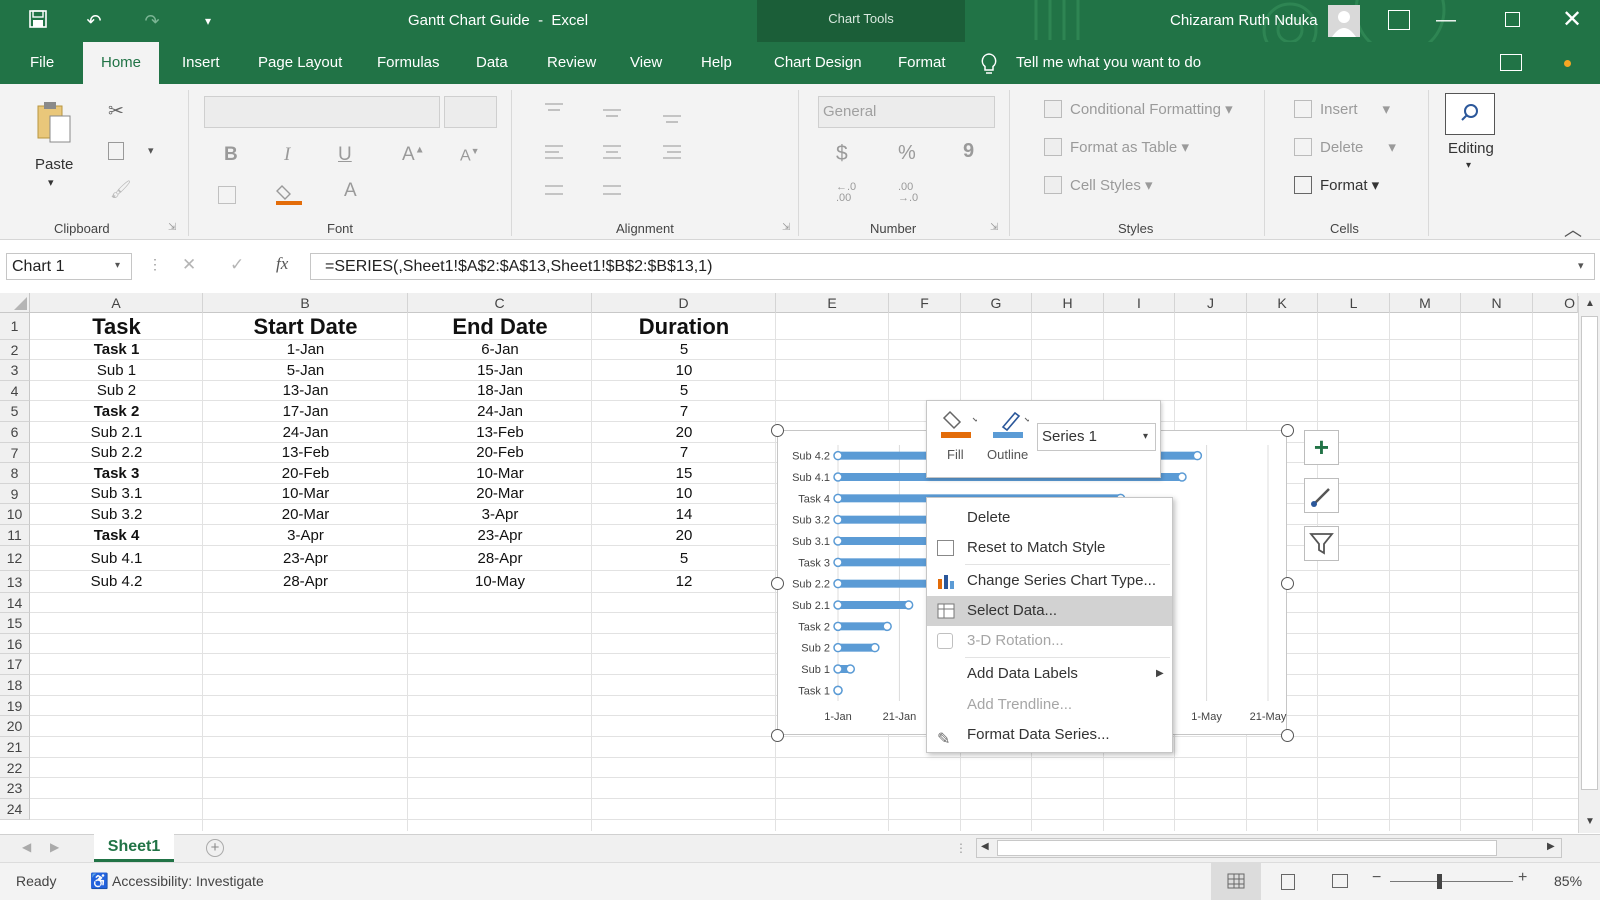 The height and width of the screenshot is (900, 1600). I want to click on row-header: 2, so click(15, 350).